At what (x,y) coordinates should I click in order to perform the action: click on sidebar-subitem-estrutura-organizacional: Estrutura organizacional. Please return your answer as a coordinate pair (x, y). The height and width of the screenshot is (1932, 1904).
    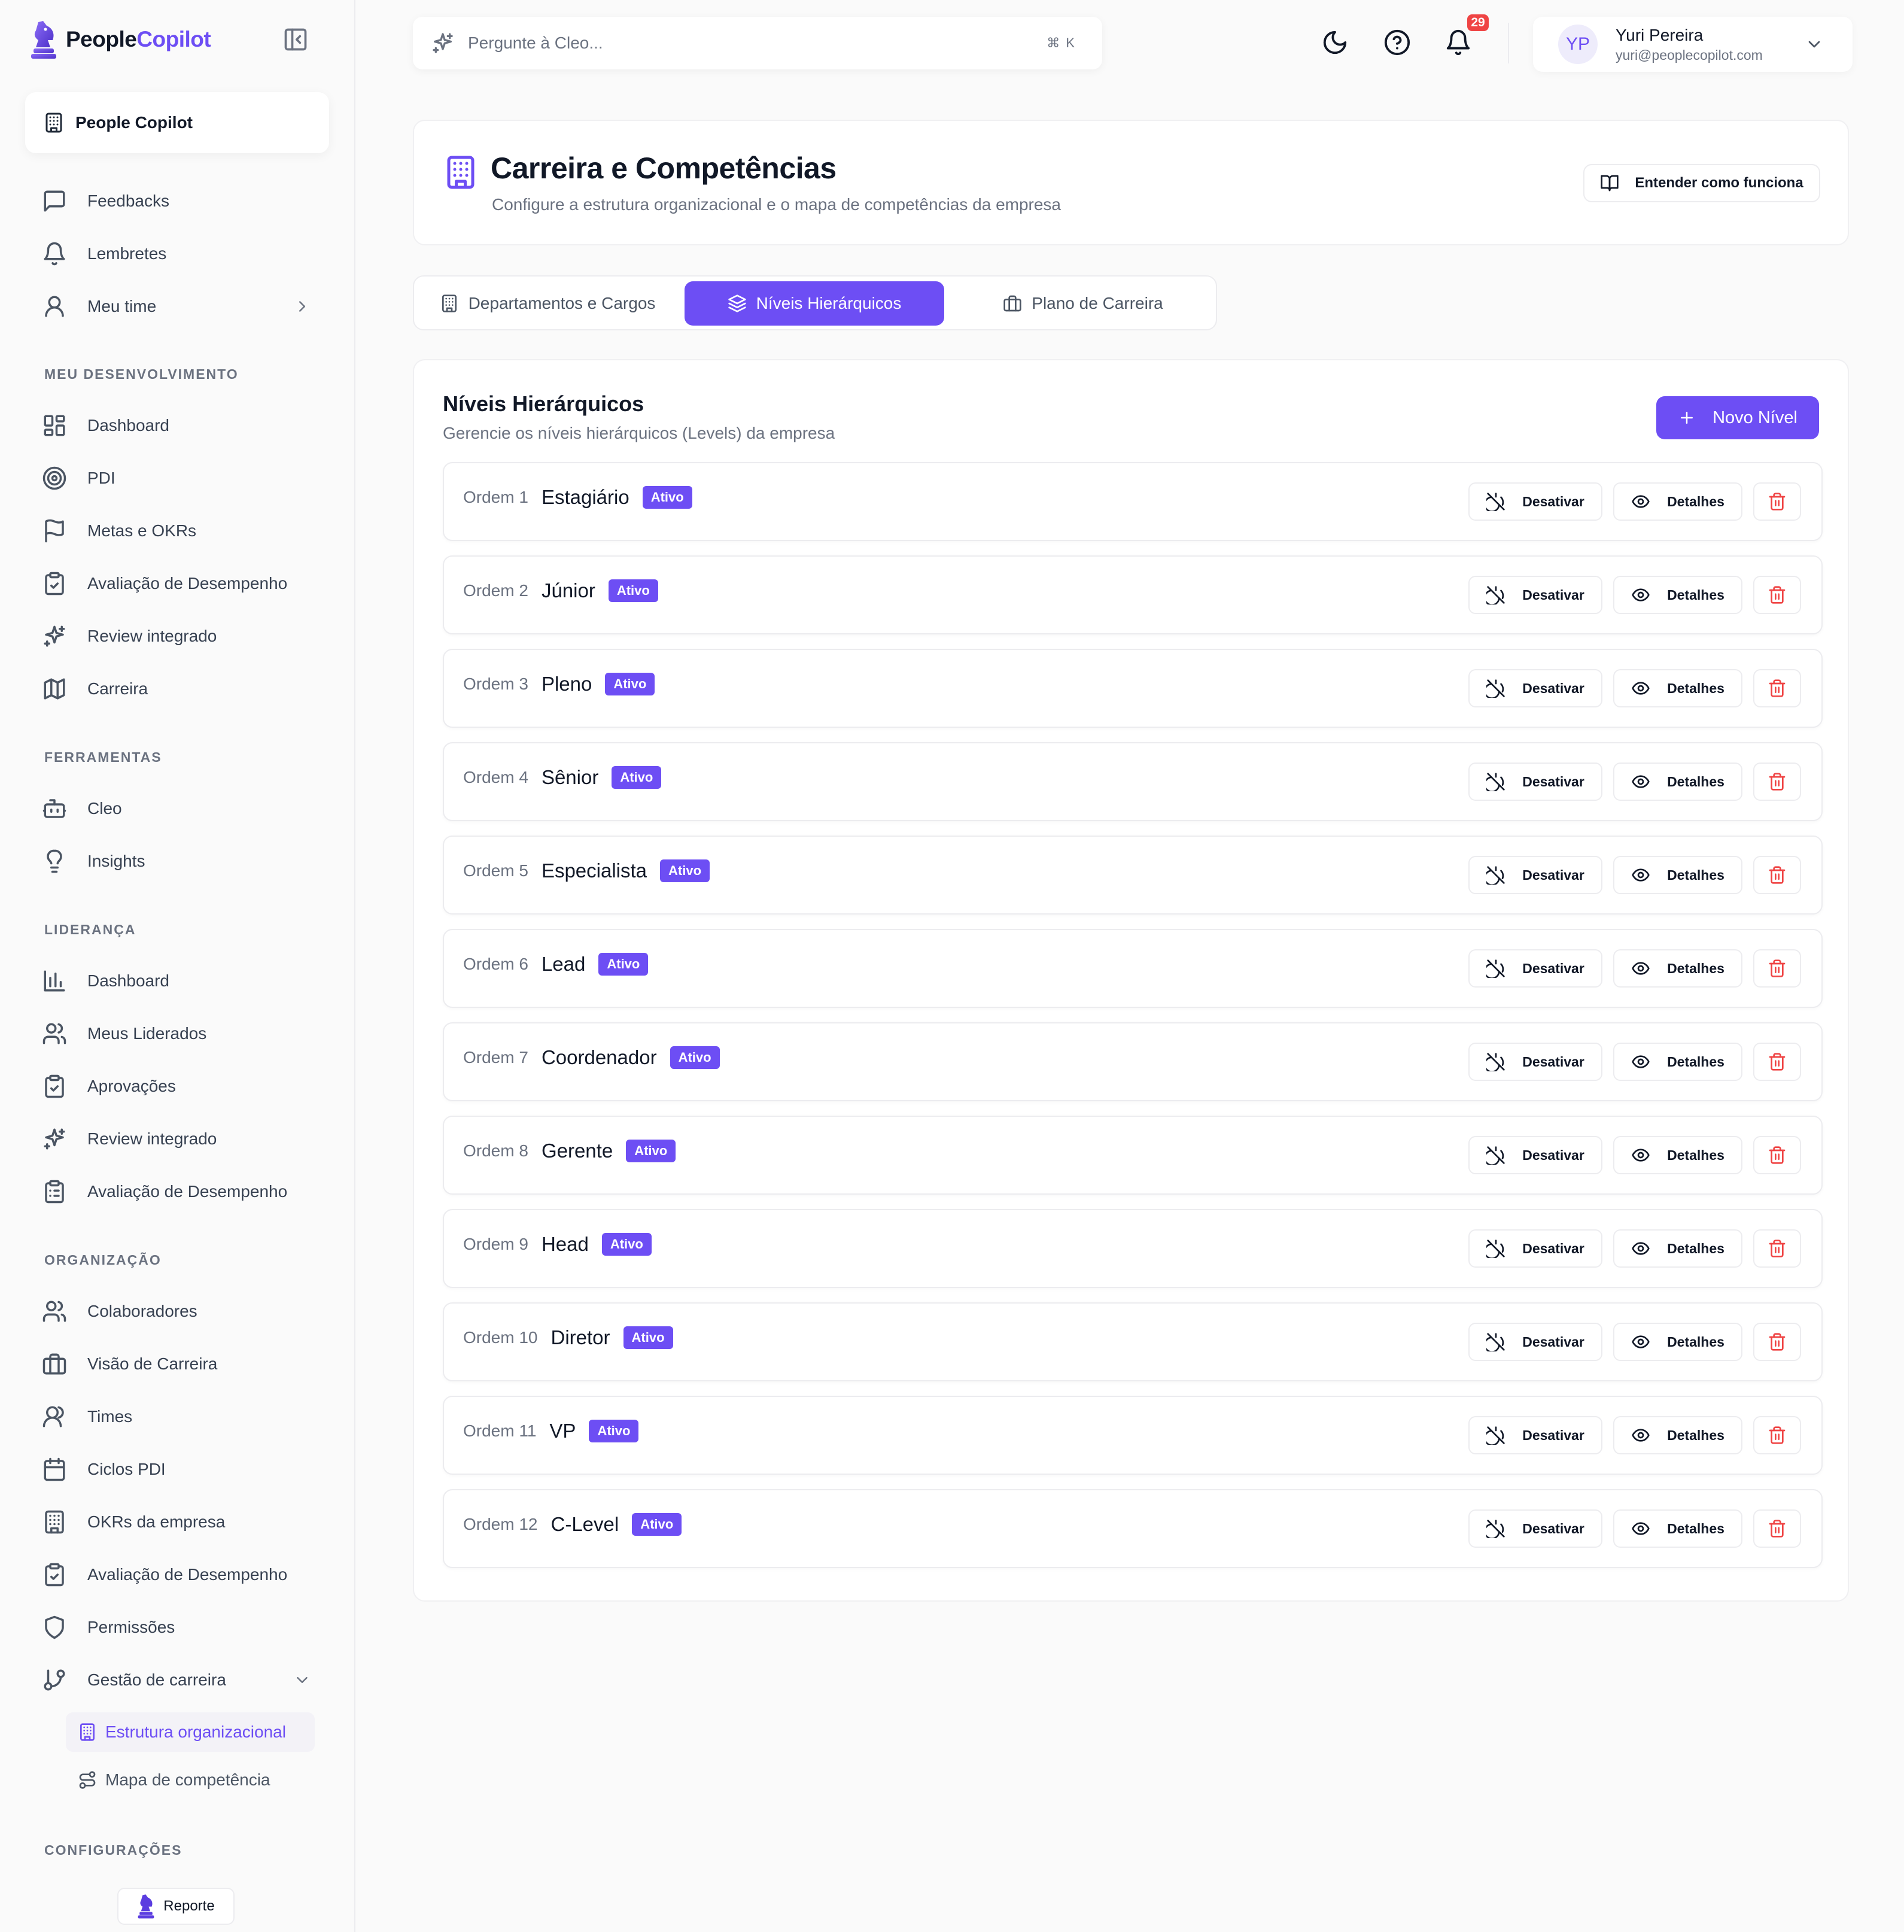
    Looking at the image, I should click on (190, 1732).